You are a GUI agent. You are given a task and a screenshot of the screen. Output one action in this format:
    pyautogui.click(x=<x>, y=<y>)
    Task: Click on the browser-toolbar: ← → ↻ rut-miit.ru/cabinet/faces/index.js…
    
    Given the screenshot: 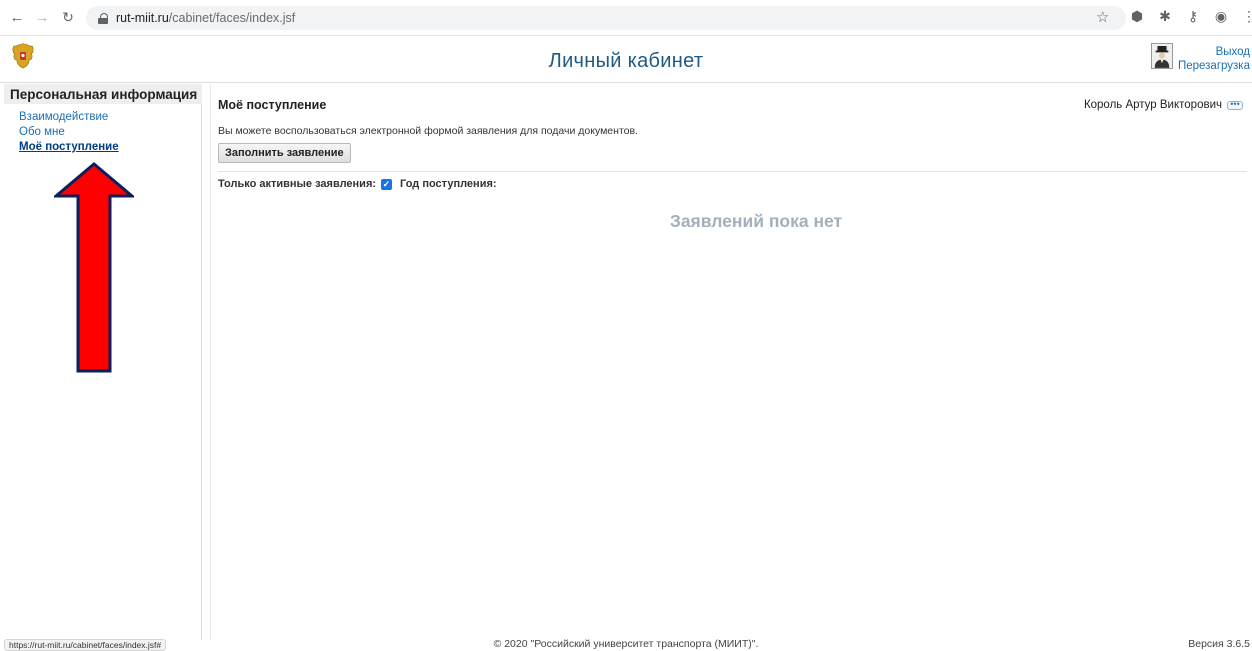 What is the action you would take?
    pyautogui.click(x=626, y=18)
    